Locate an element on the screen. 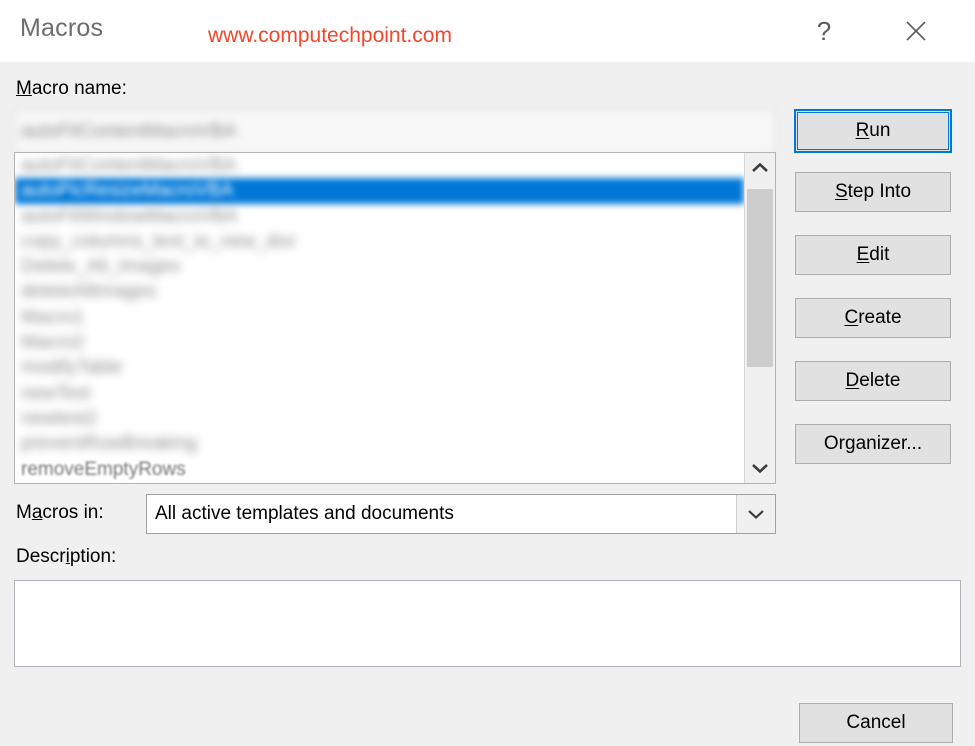 This screenshot has height=746, width=975. list-item: autoPicResizeMacroVBA is located at coordinates (379, 191).